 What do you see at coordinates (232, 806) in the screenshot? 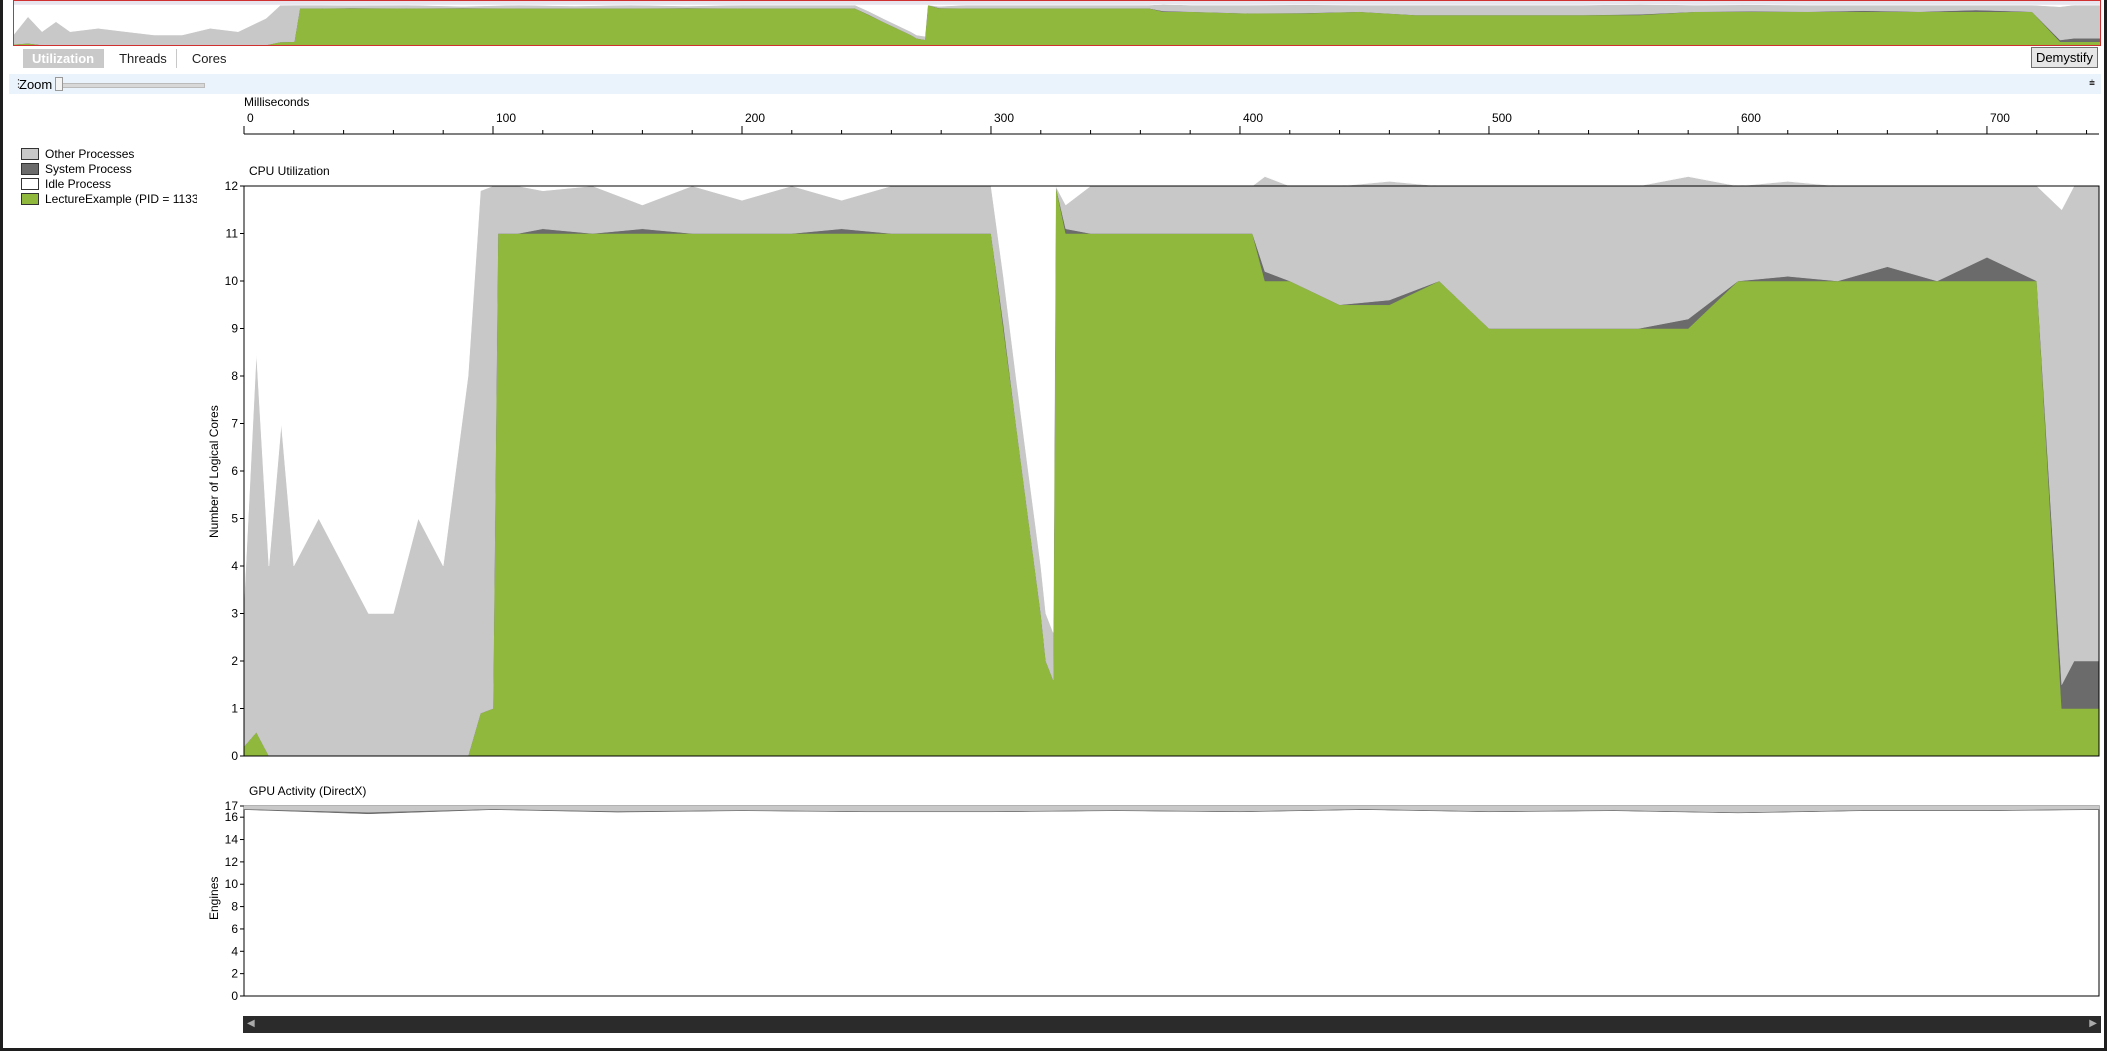
I see `y-tick-label: 17` at bounding box center [232, 806].